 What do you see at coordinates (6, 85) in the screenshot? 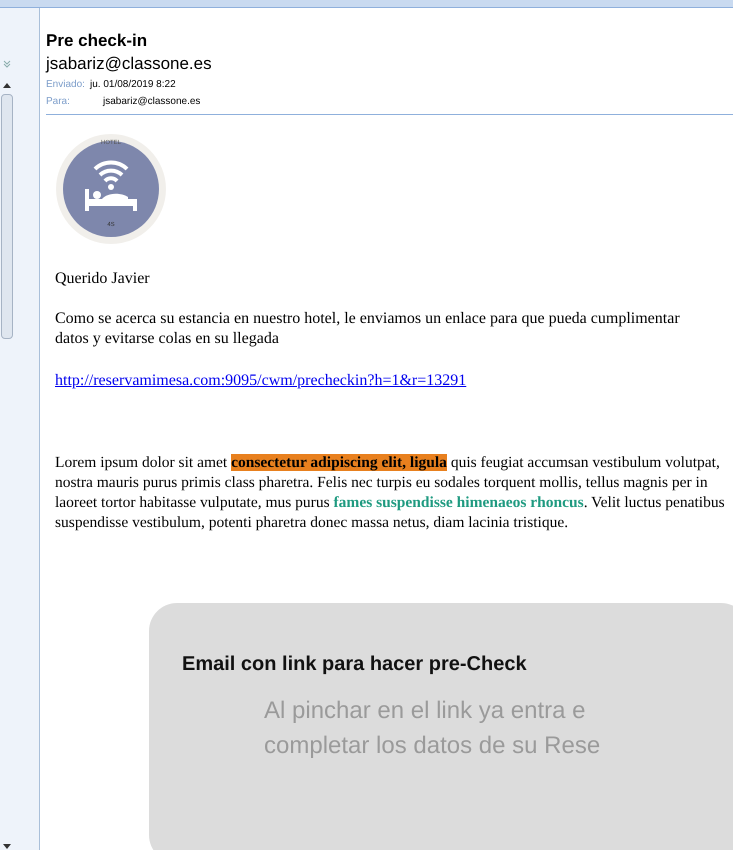
I see `scroll-up-icon` at bounding box center [6, 85].